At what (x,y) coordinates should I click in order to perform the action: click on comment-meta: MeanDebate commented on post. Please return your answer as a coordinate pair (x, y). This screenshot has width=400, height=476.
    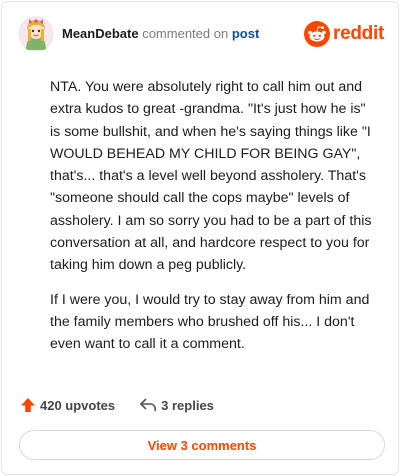
    Looking at the image, I should click on (160, 34).